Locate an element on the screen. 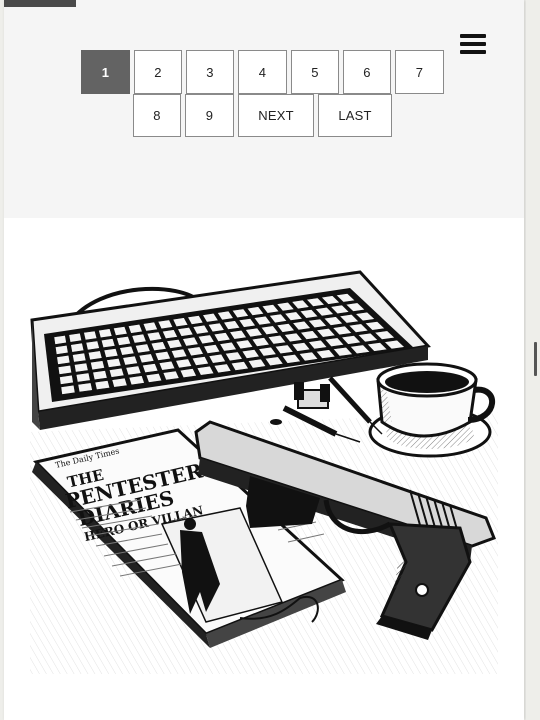 Image resolution: width=540 pixels, height=720 pixels. page-button-3: 3 is located at coordinates (210, 72).